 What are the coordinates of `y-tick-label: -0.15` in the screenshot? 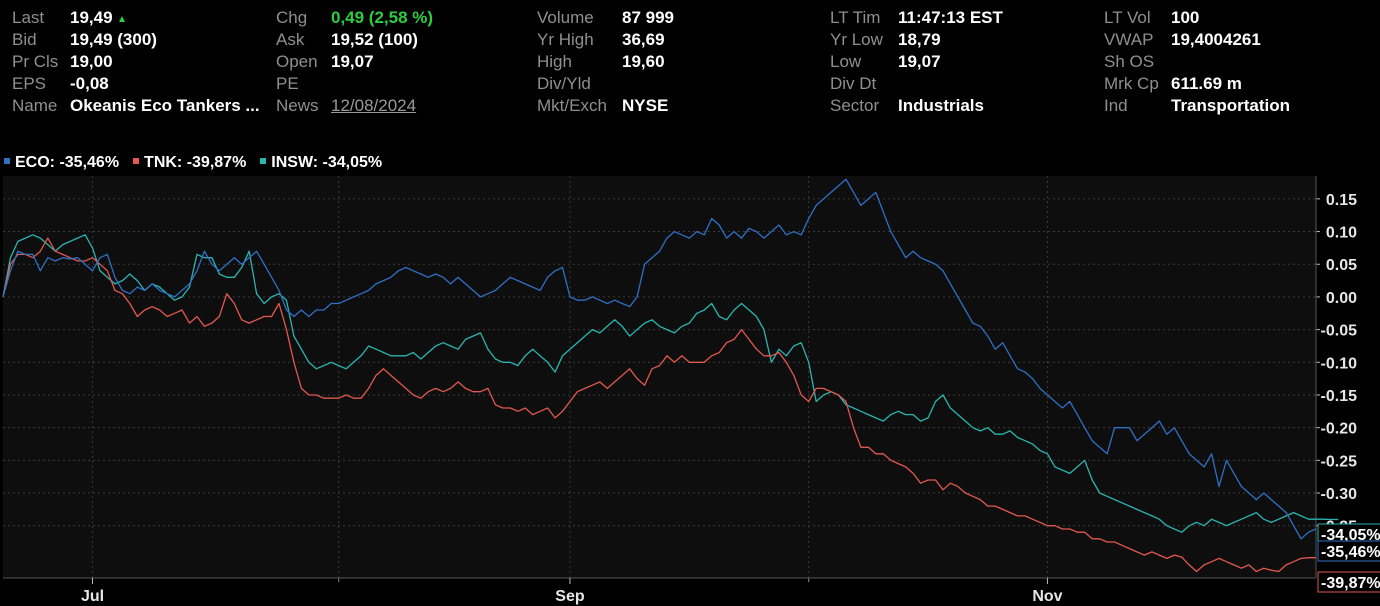 It's located at (1339, 396).